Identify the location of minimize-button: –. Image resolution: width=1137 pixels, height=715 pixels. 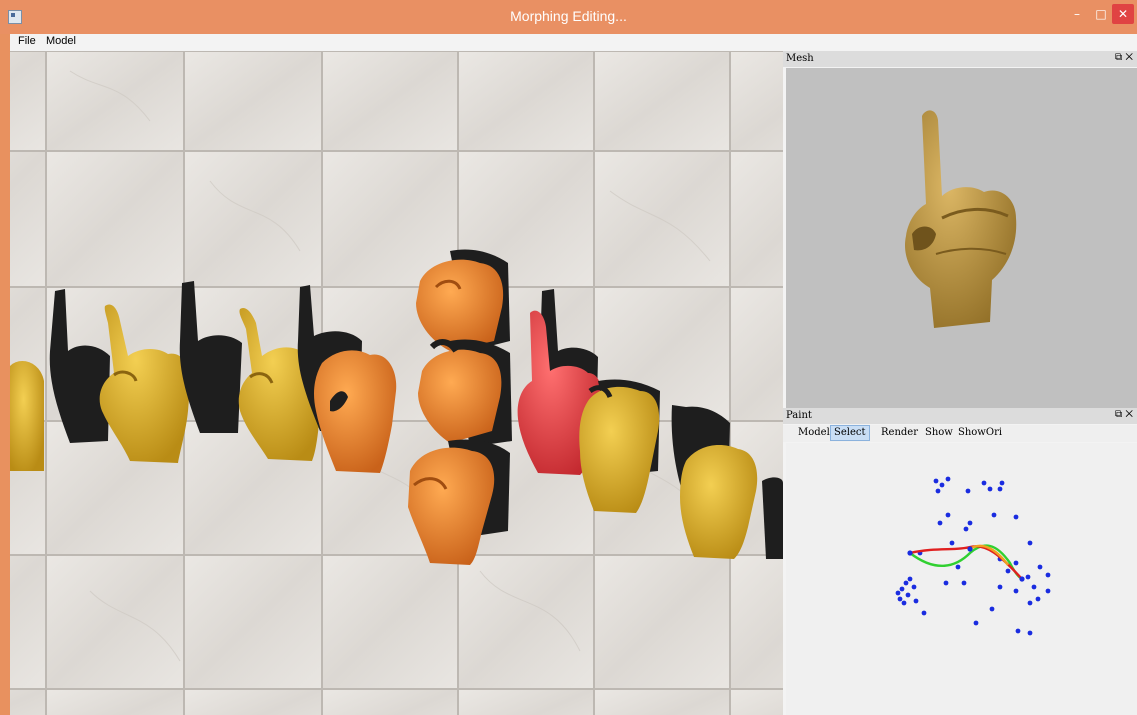
(1077, 14).